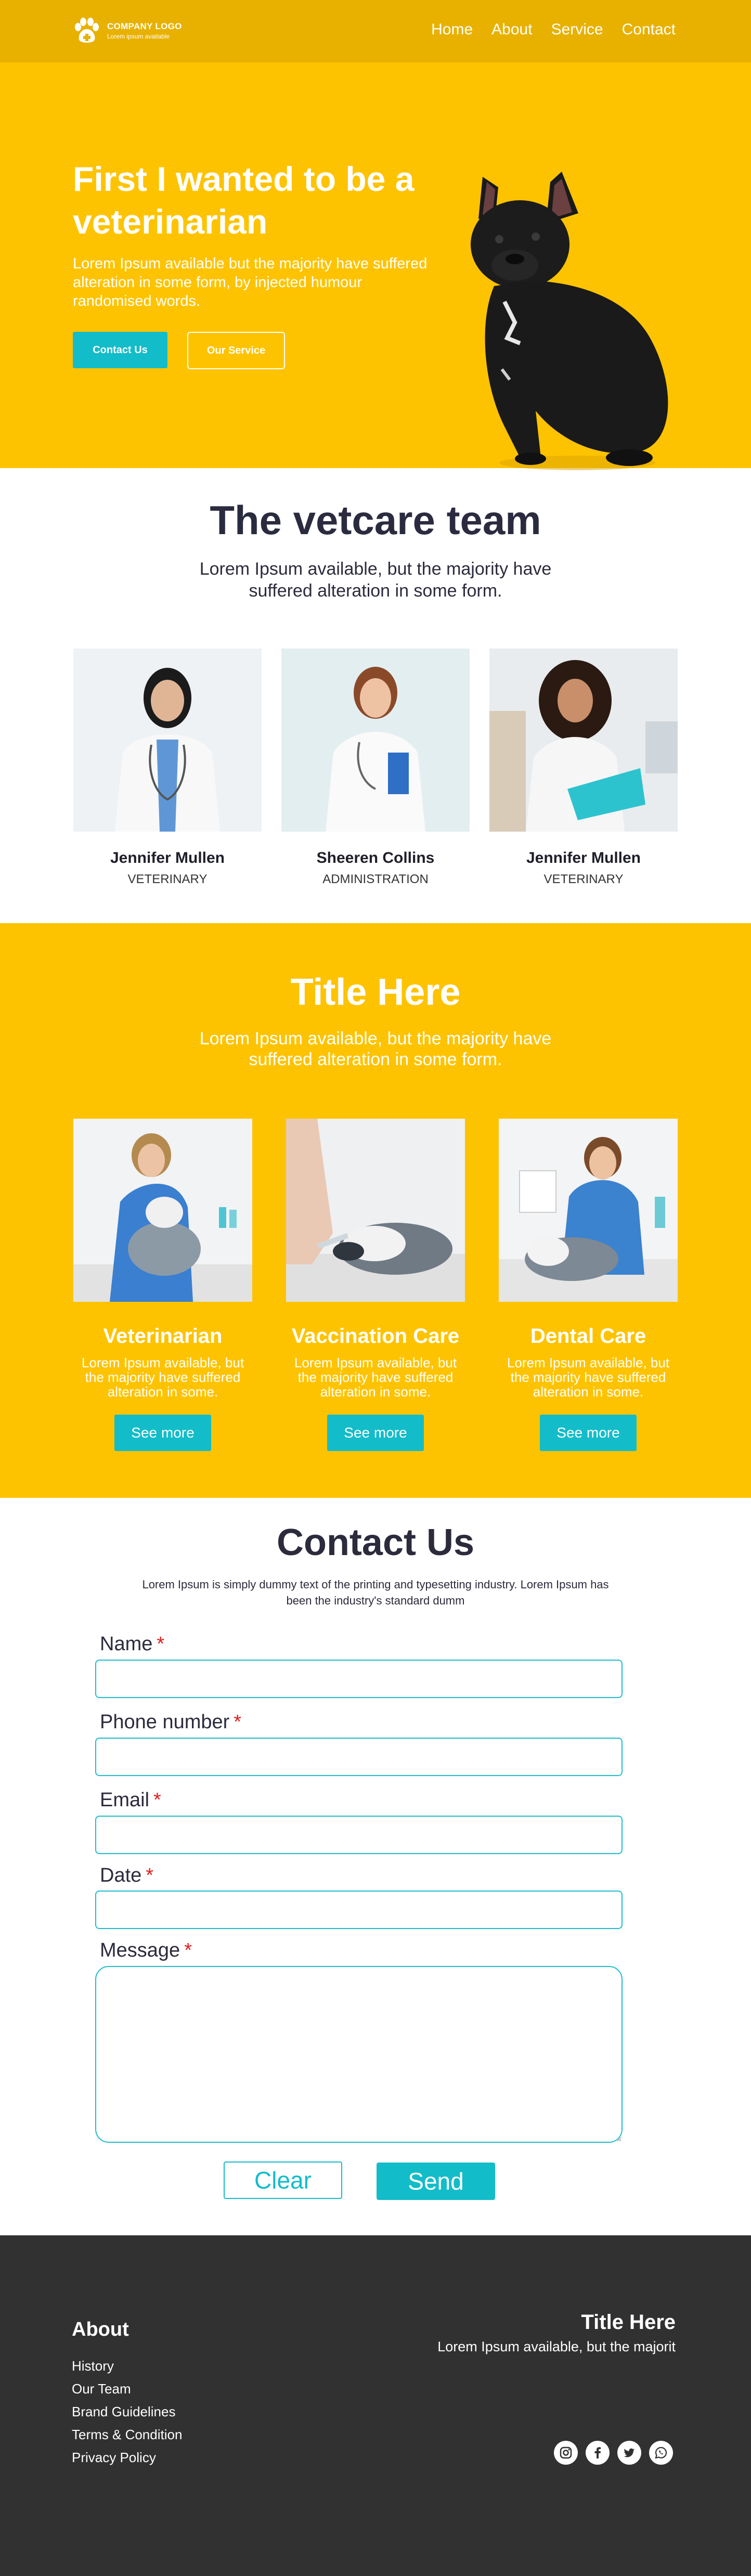 This screenshot has width=751, height=2576. What do you see at coordinates (375, 520) in the screenshot?
I see `team-title: The vetcare team` at bounding box center [375, 520].